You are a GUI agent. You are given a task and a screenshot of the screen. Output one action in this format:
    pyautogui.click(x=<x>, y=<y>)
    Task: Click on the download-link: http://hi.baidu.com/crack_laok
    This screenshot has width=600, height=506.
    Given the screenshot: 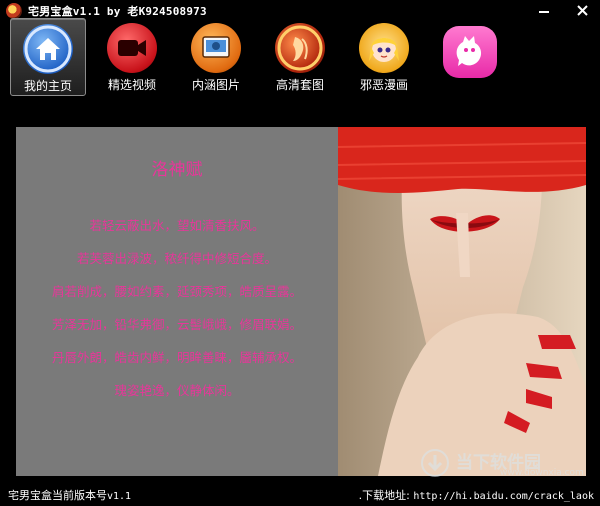 What is the action you would take?
    pyautogui.click(x=503, y=496)
    